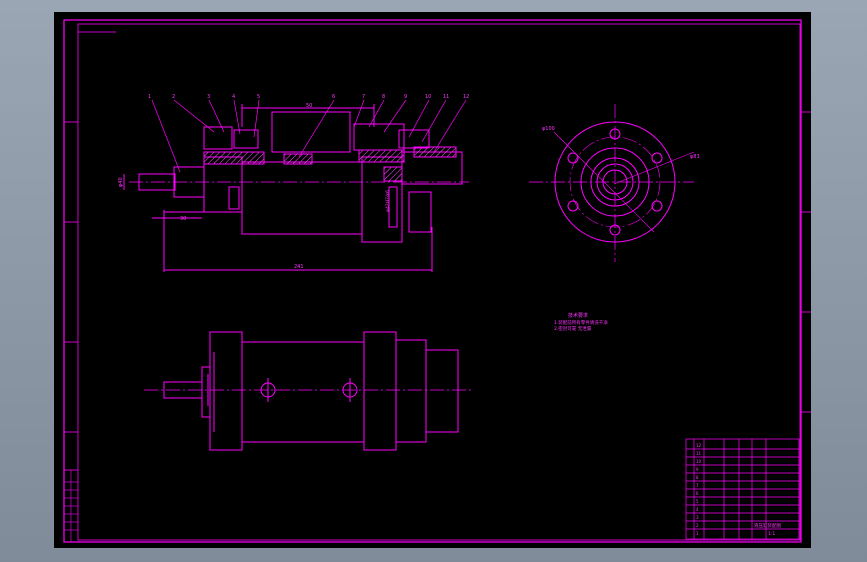 This screenshot has height=562, width=867. Describe the element at coordinates (578, 315) in the screenshot. I see `notes-heading: 技术要求` at that location.